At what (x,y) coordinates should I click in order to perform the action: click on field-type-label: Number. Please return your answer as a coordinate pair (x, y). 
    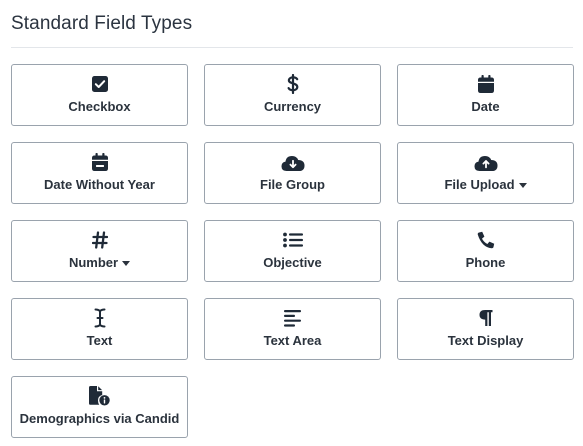
    Looking at the image, I should click on (93, 262).